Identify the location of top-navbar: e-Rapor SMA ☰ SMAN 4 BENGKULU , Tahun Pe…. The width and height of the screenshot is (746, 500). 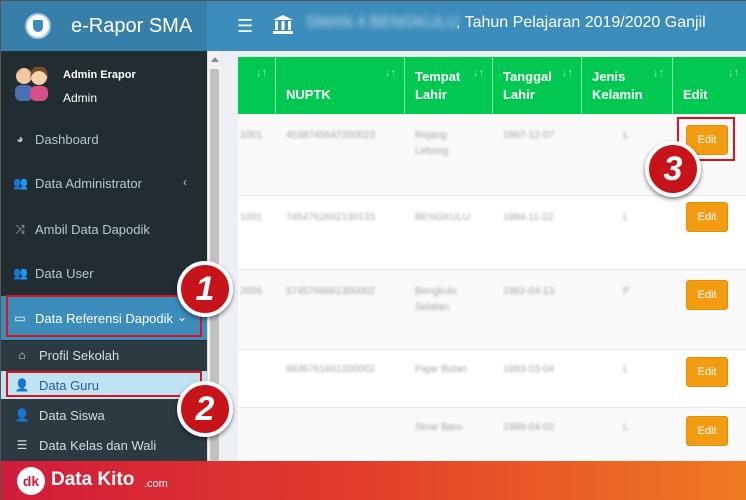
(373, 26).